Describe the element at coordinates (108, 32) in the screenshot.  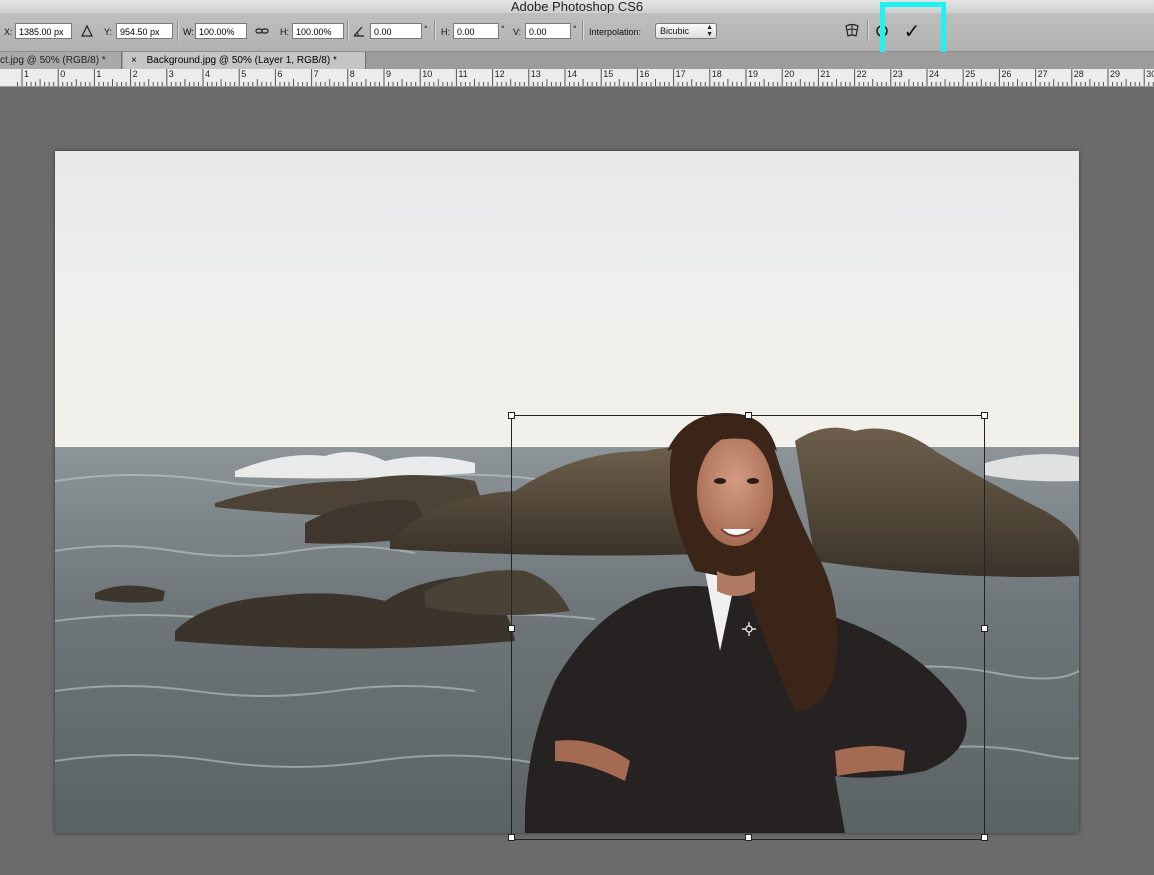
I see `y-label: Y:` at that location.